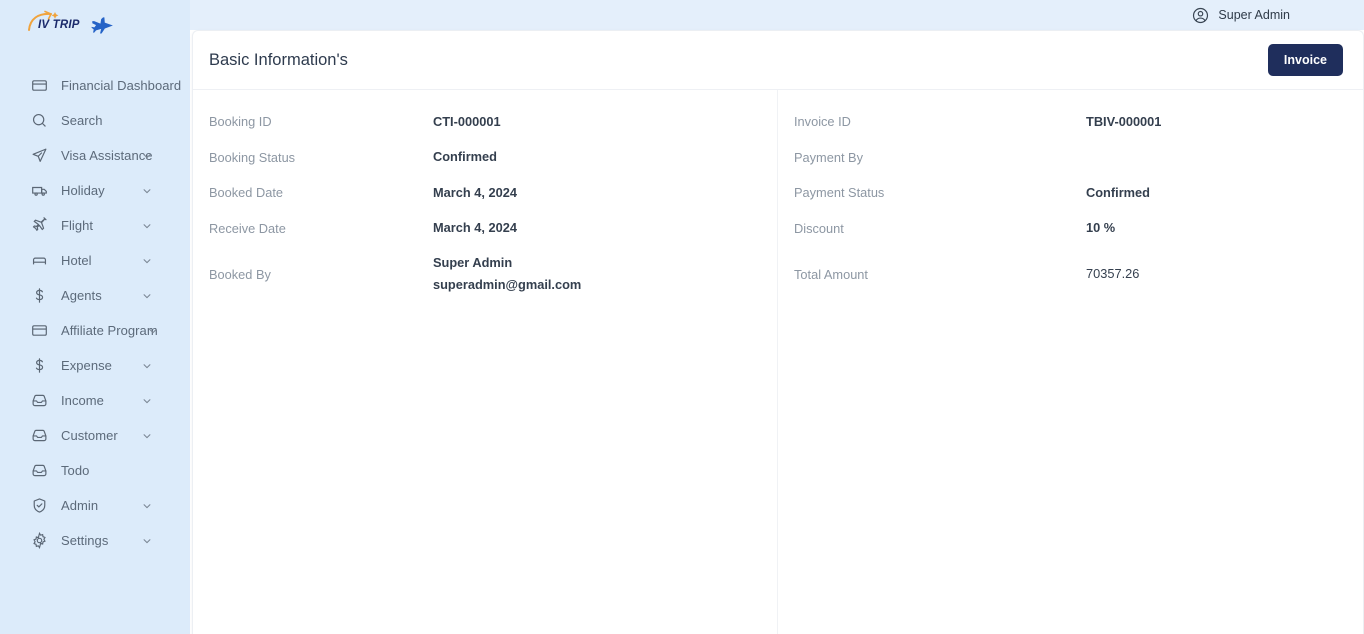  I want to click on info-value-secondary: superadmin@gmail.com, so click(507, 284).